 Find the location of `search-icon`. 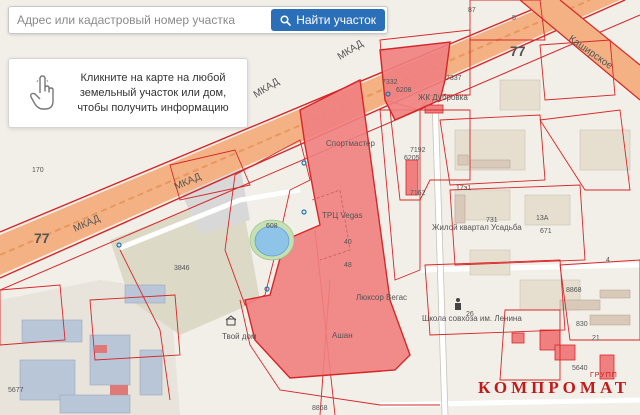

search-icon is located at coordinates (286, 20).